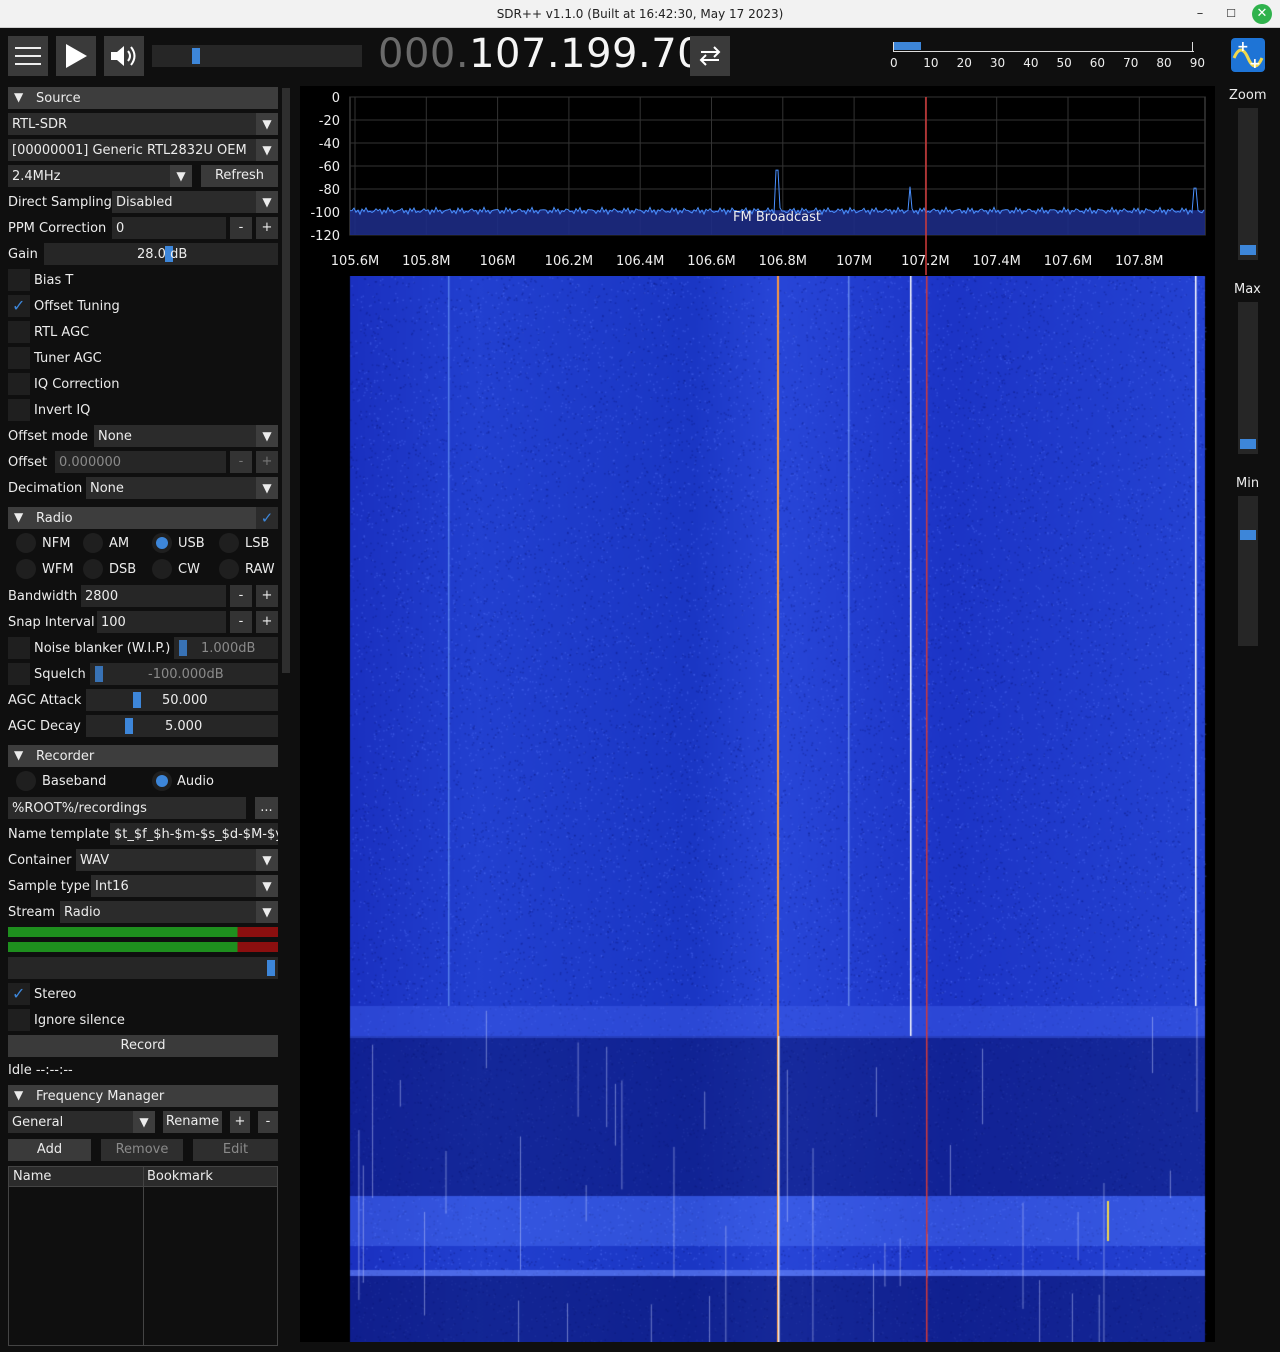  Describe the element at coordinates (93, 569) in the screenshot. I see `mode-radio-dsb` at that location.